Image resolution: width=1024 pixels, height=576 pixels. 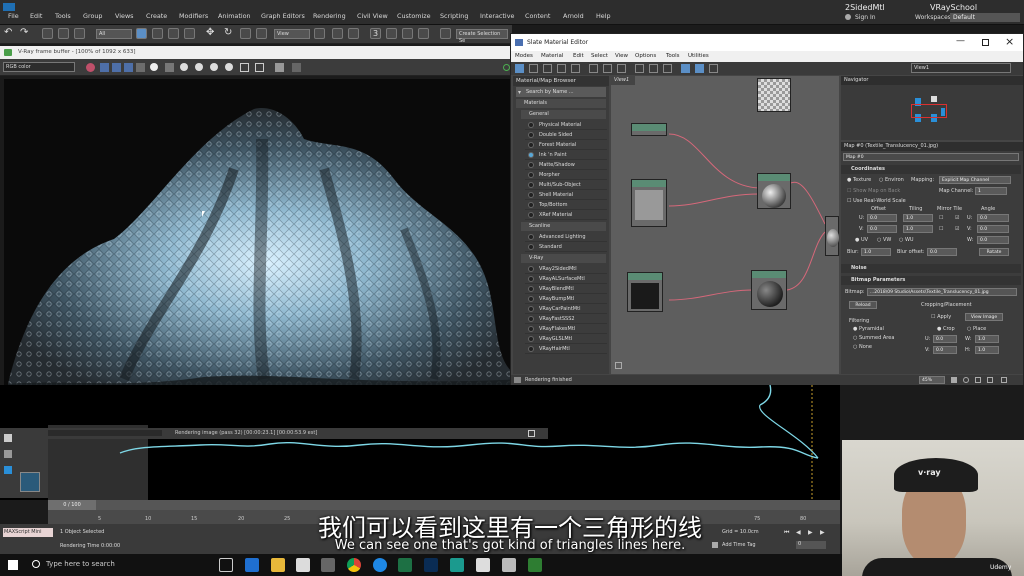 I want to click on view-image-button: View Image, so click(x=984, y=317).